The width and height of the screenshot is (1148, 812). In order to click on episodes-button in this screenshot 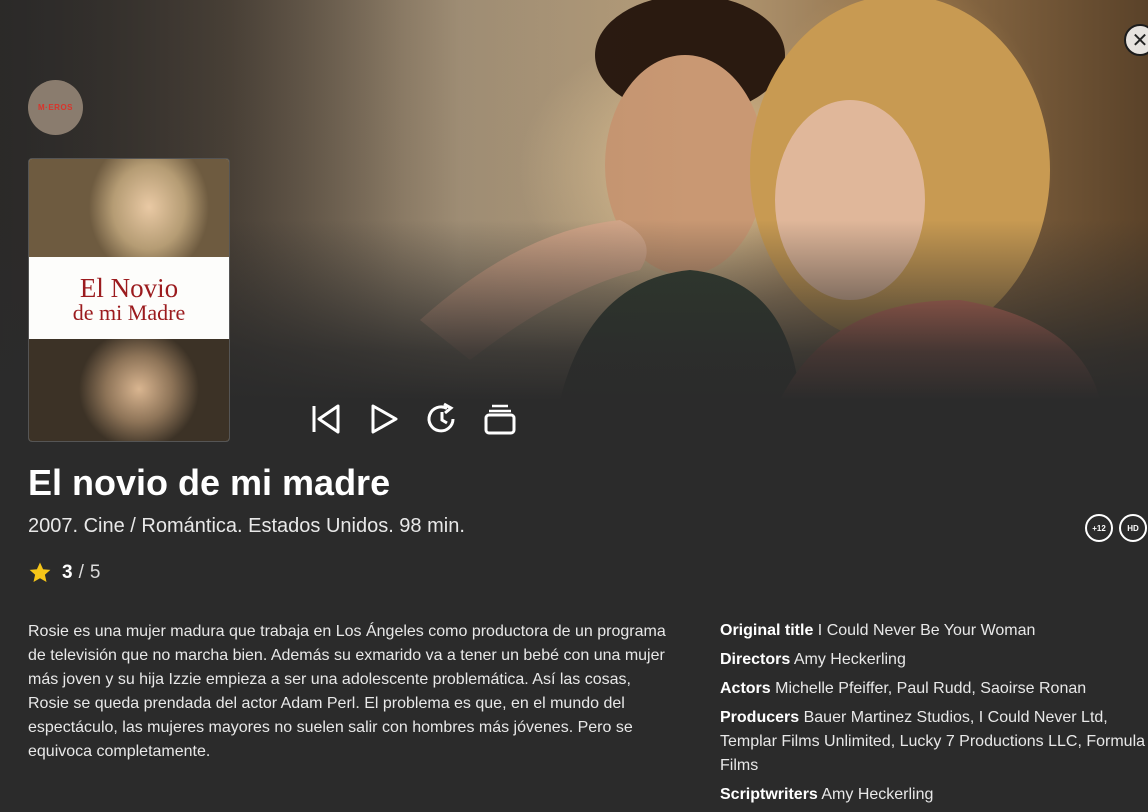, I will do `click(500, 419)`.